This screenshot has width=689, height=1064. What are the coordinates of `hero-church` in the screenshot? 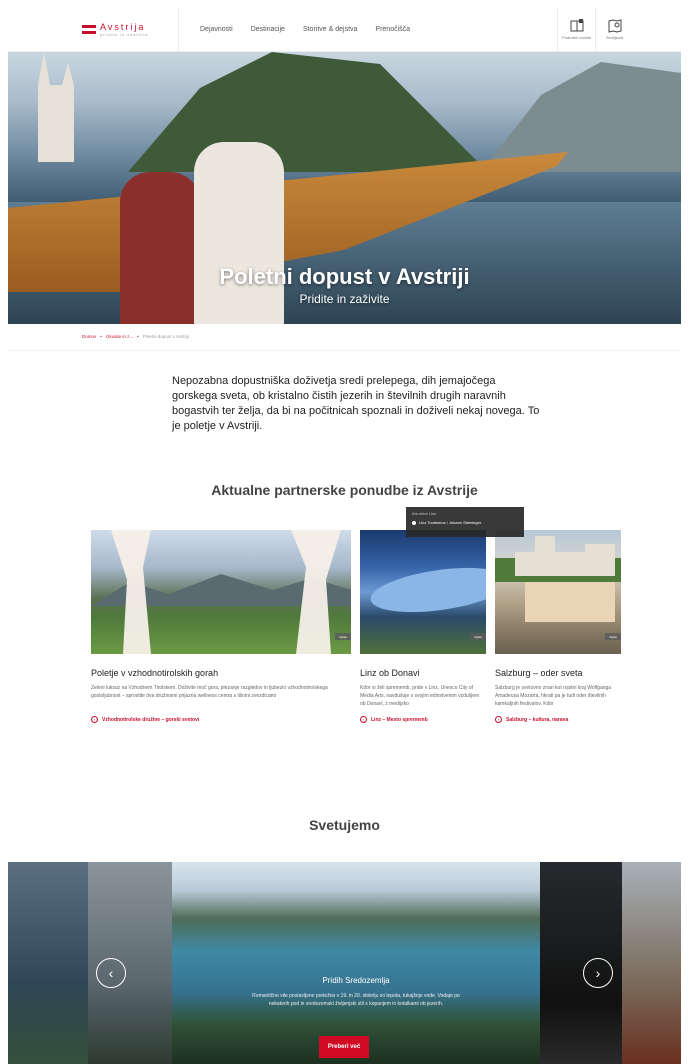 It's located at (56, 107).